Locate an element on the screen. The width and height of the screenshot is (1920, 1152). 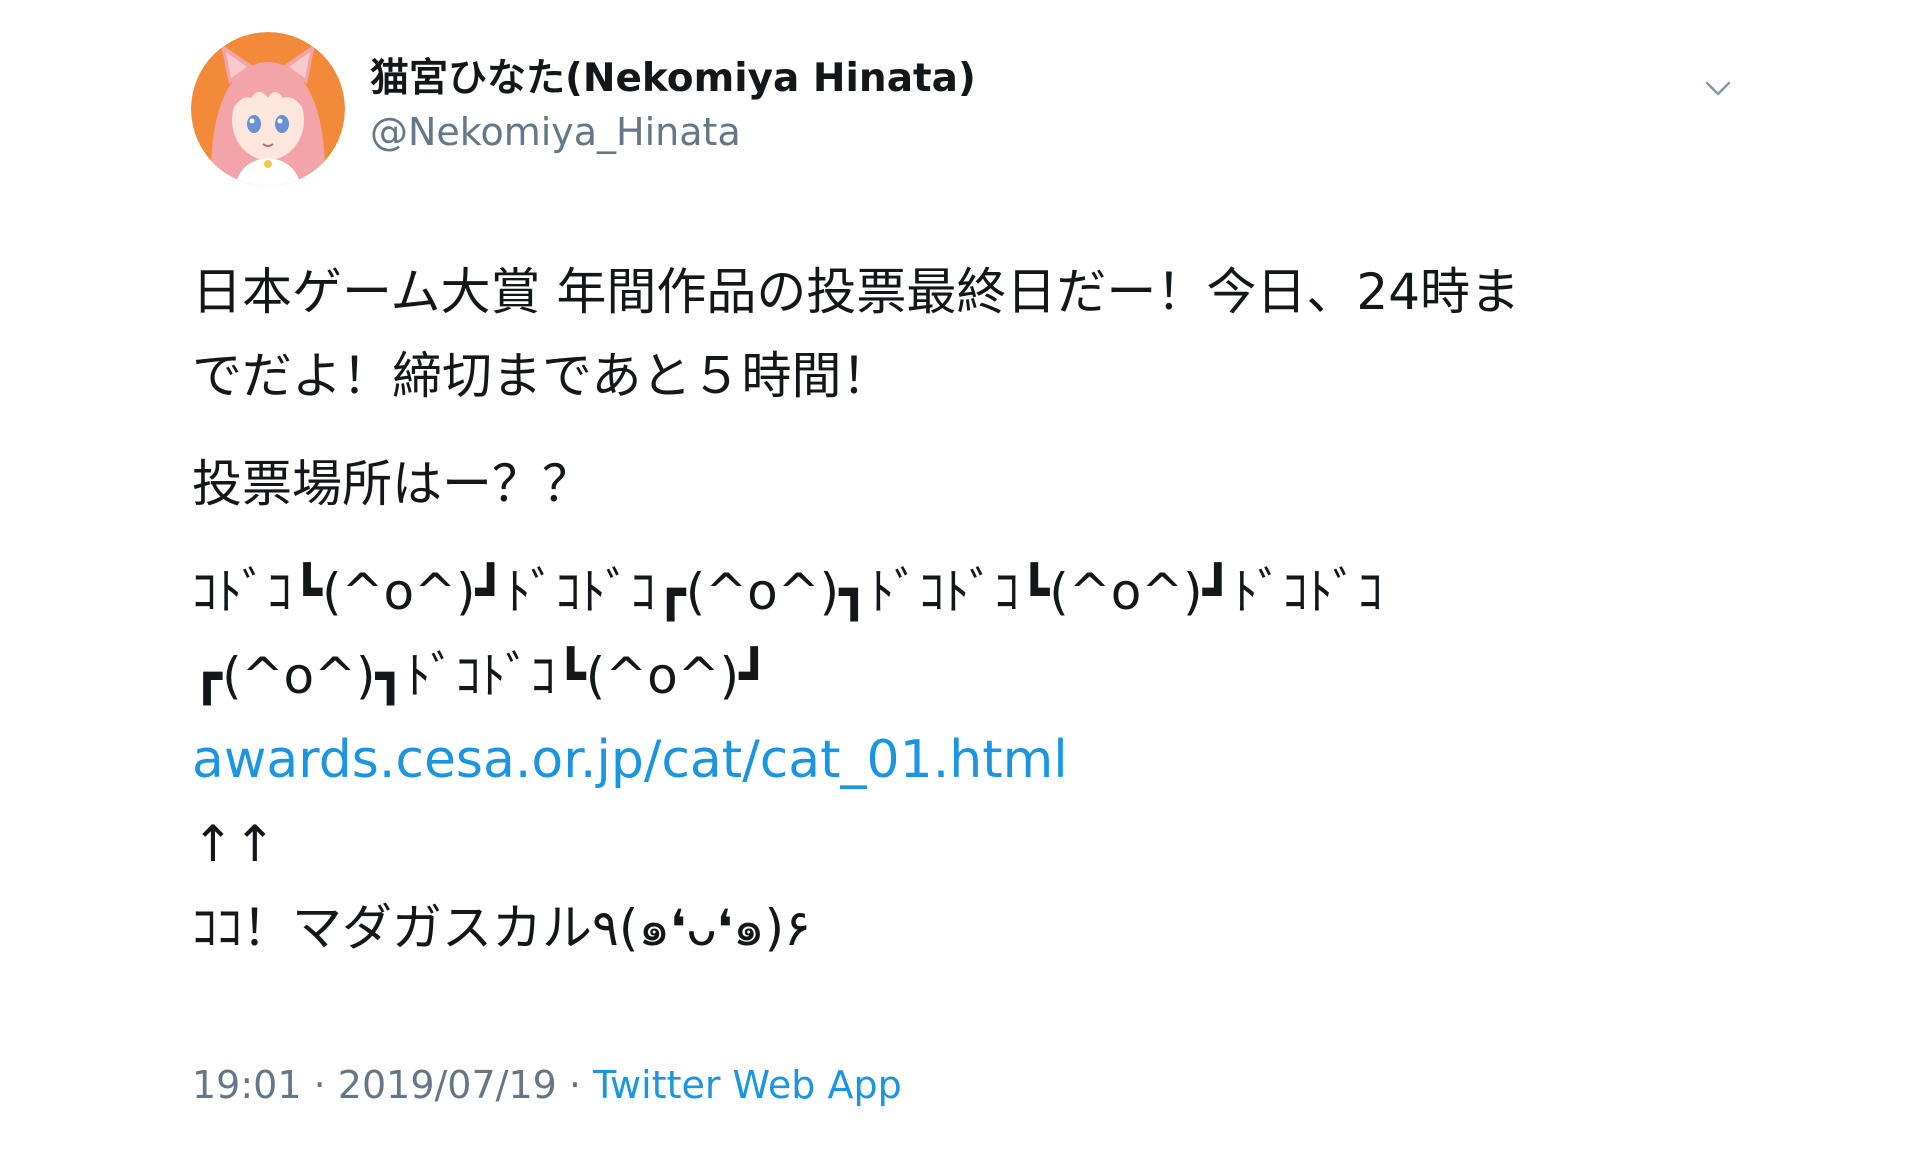
tweet-meta: 19:01 · 2019/07/19 · Twitter Web App is located at coordinates (547, 1085).